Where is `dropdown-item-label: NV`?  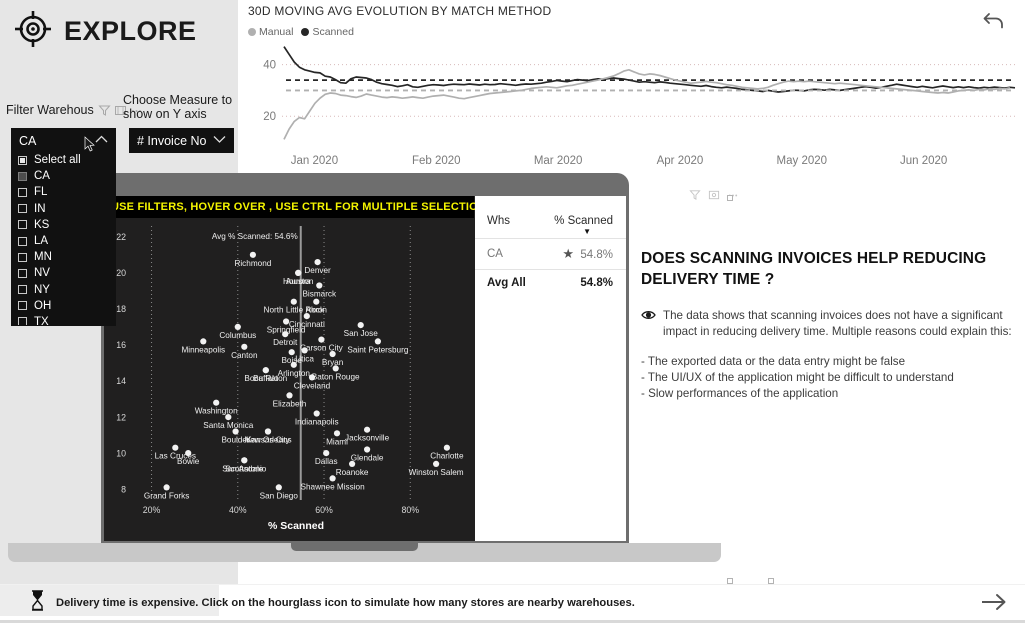
dropdown-item-label: NV is located at coordinates (42, 273).